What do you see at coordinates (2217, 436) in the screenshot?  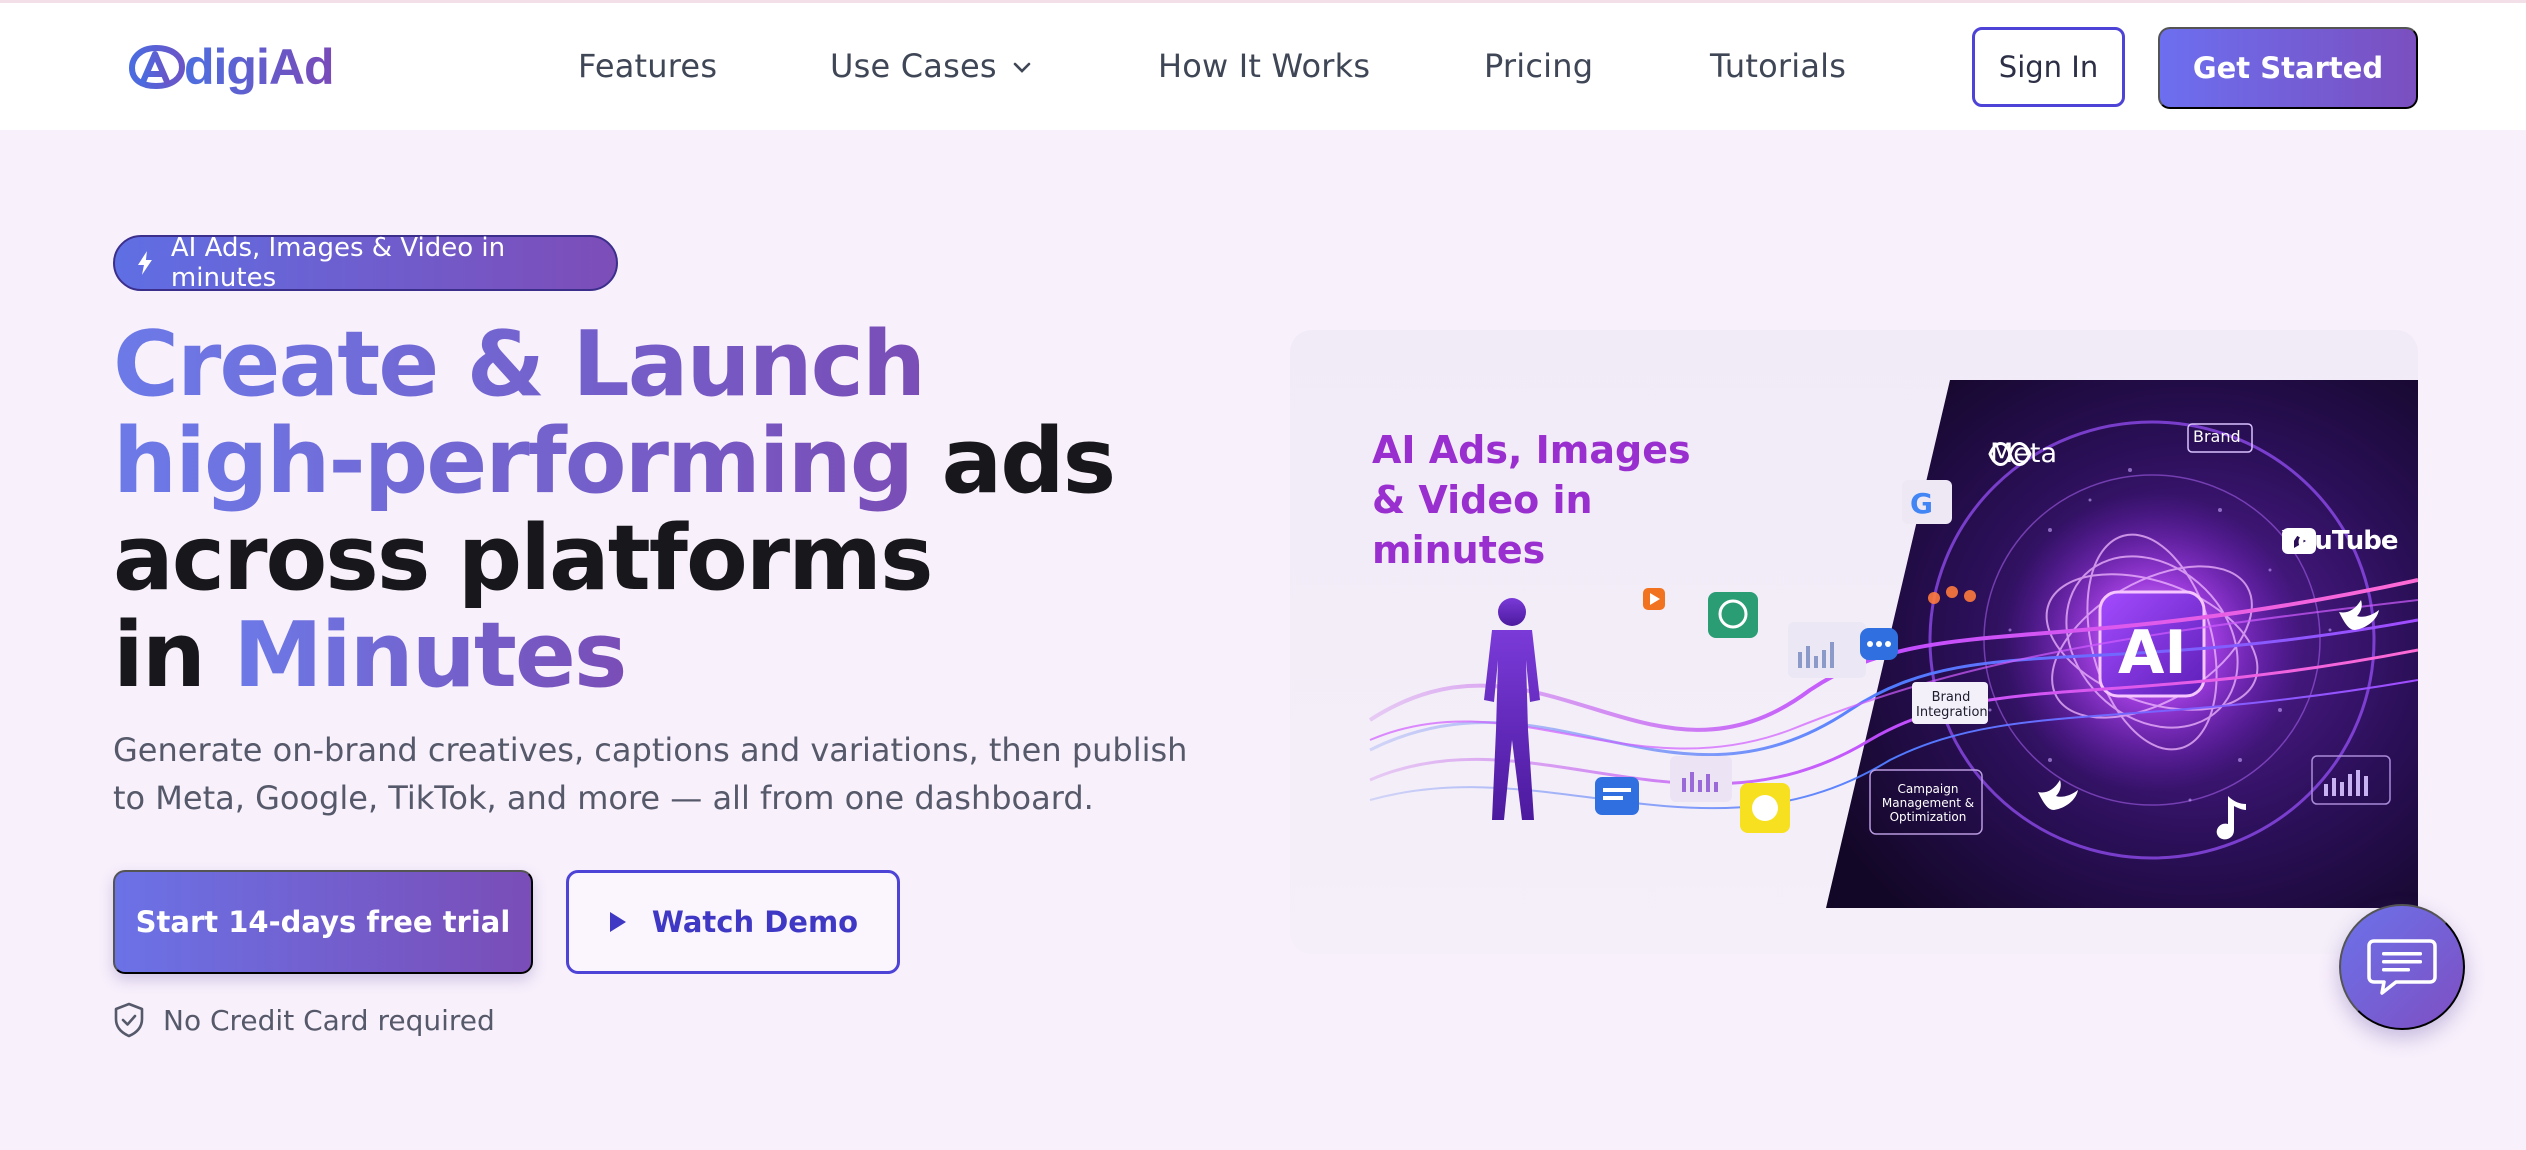 I see `brand-tag-label: Brand` at bounding box center [2217, 436].